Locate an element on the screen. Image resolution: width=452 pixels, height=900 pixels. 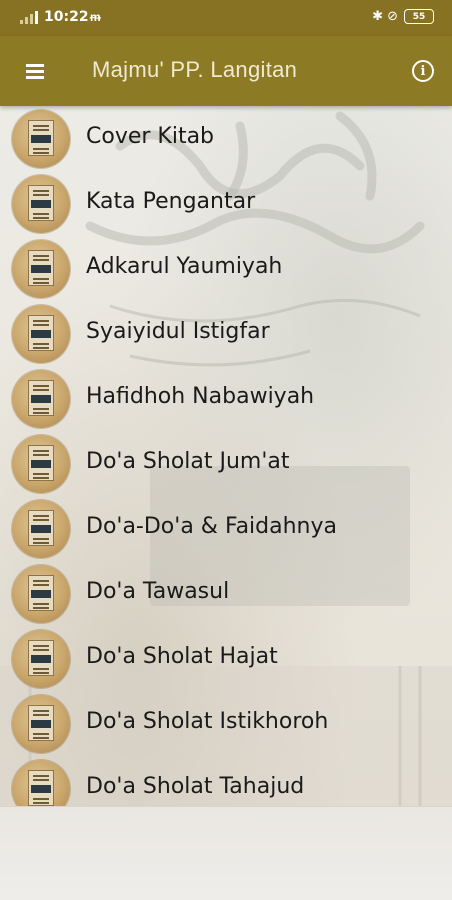
page-title: Majmu' PP. Langitan is located at coordinates (195, 69).